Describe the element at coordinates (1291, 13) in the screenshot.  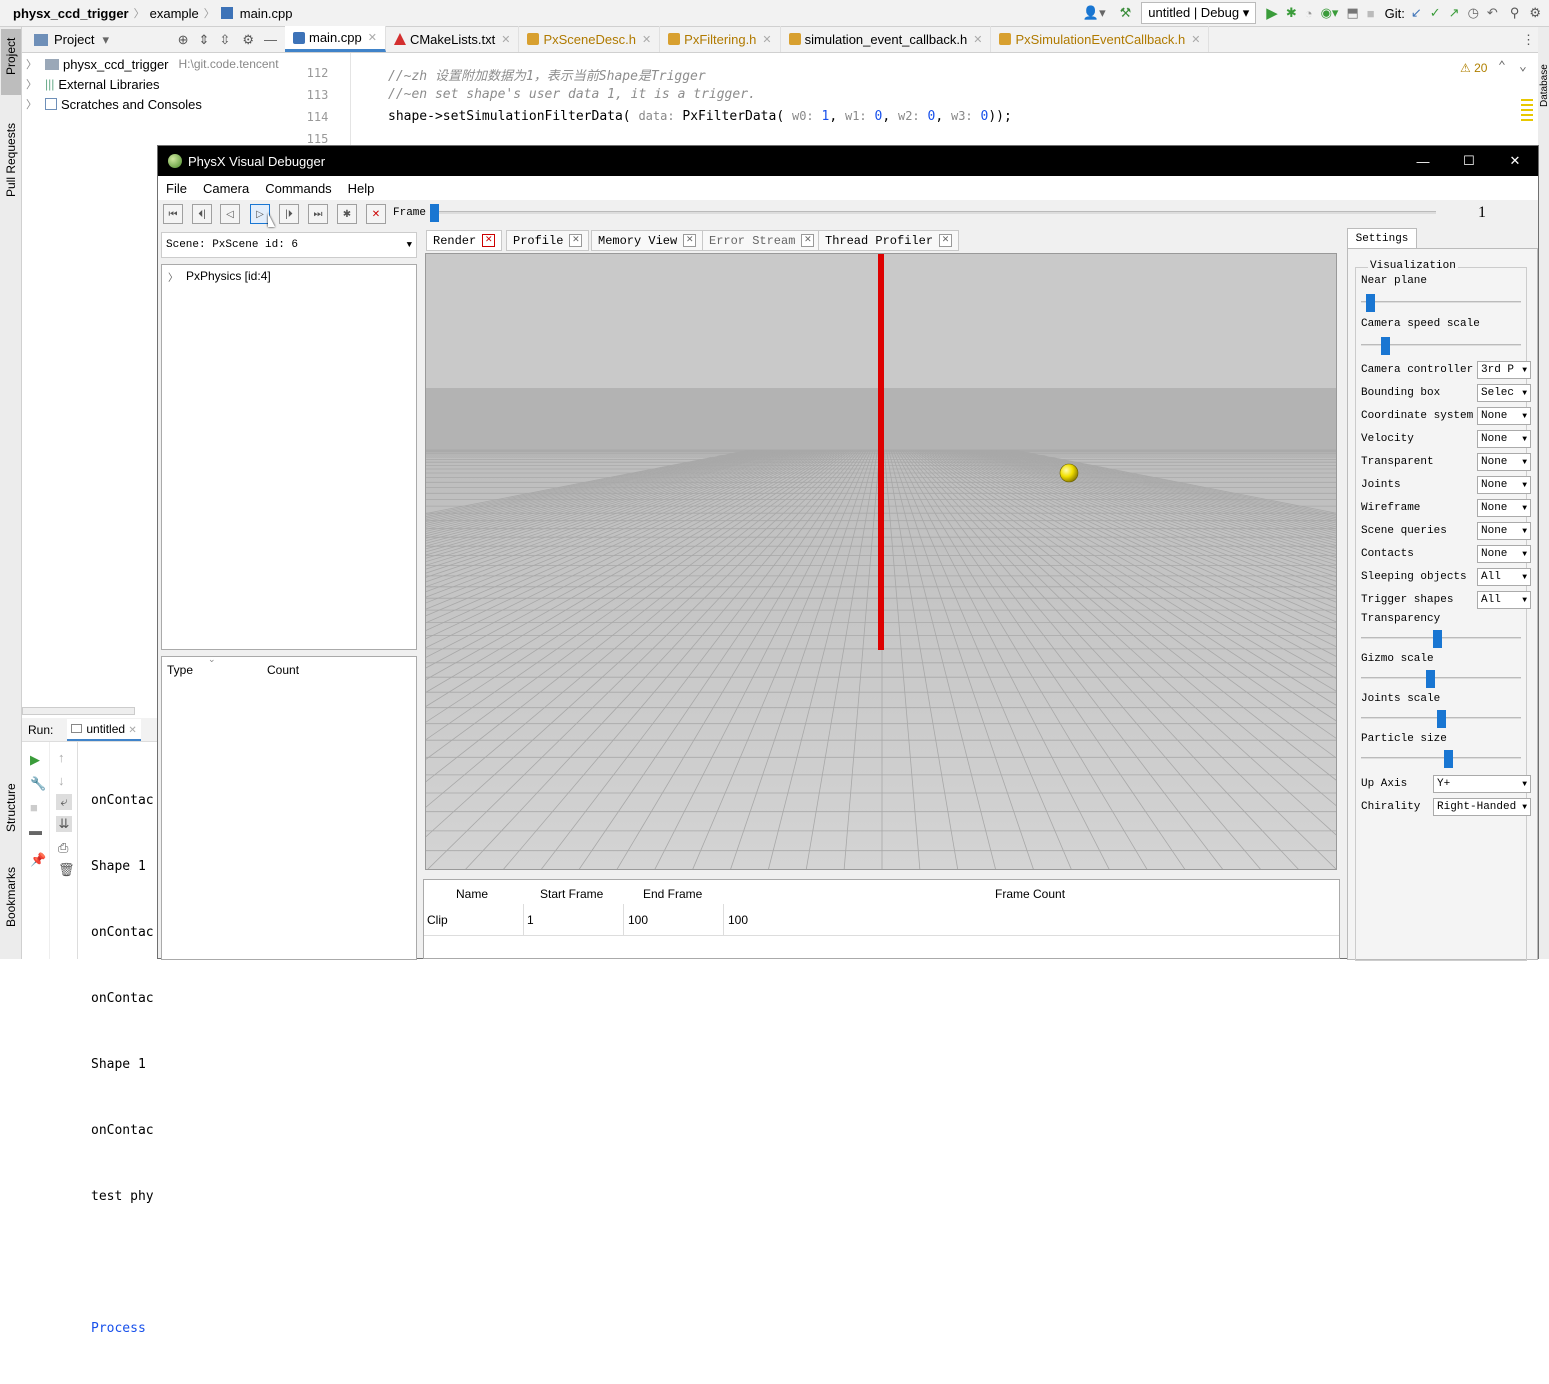
I see `debug-icon: ✱` at that location.